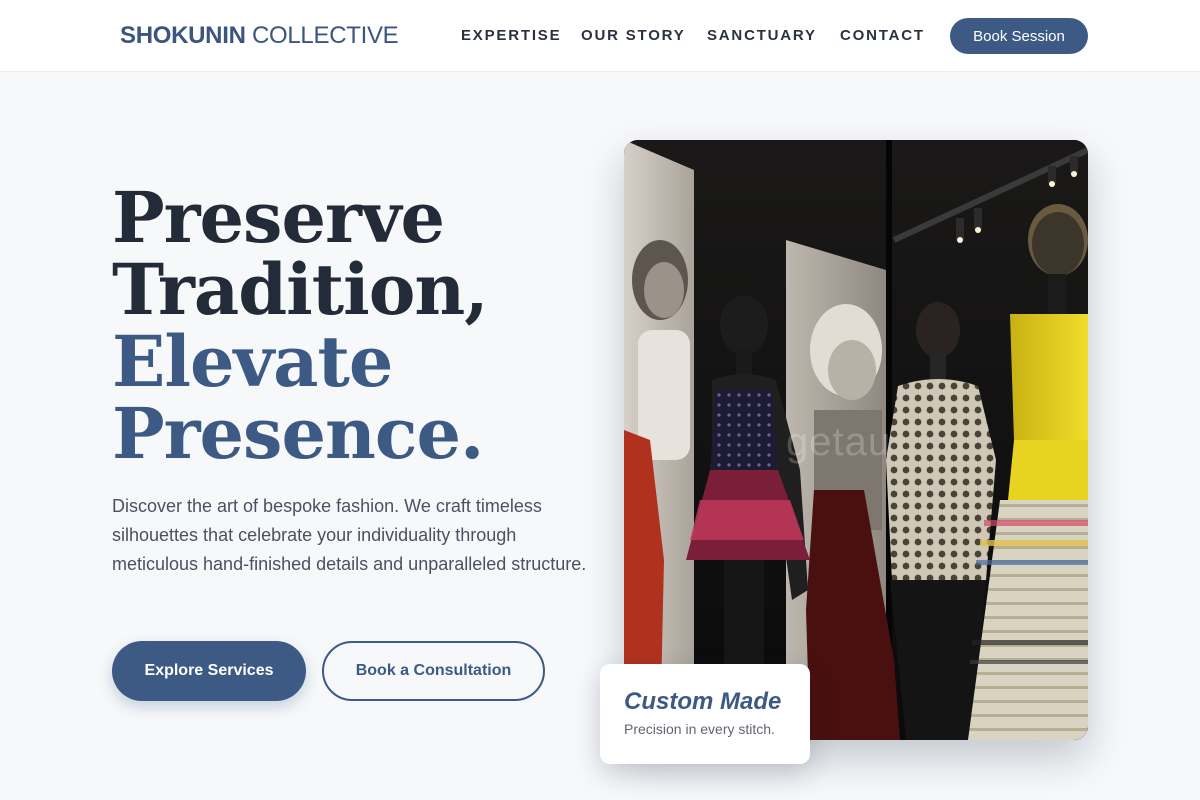  I want to click on custom-made-card: Custom Made Precision in every stitch., so click(705, 714).